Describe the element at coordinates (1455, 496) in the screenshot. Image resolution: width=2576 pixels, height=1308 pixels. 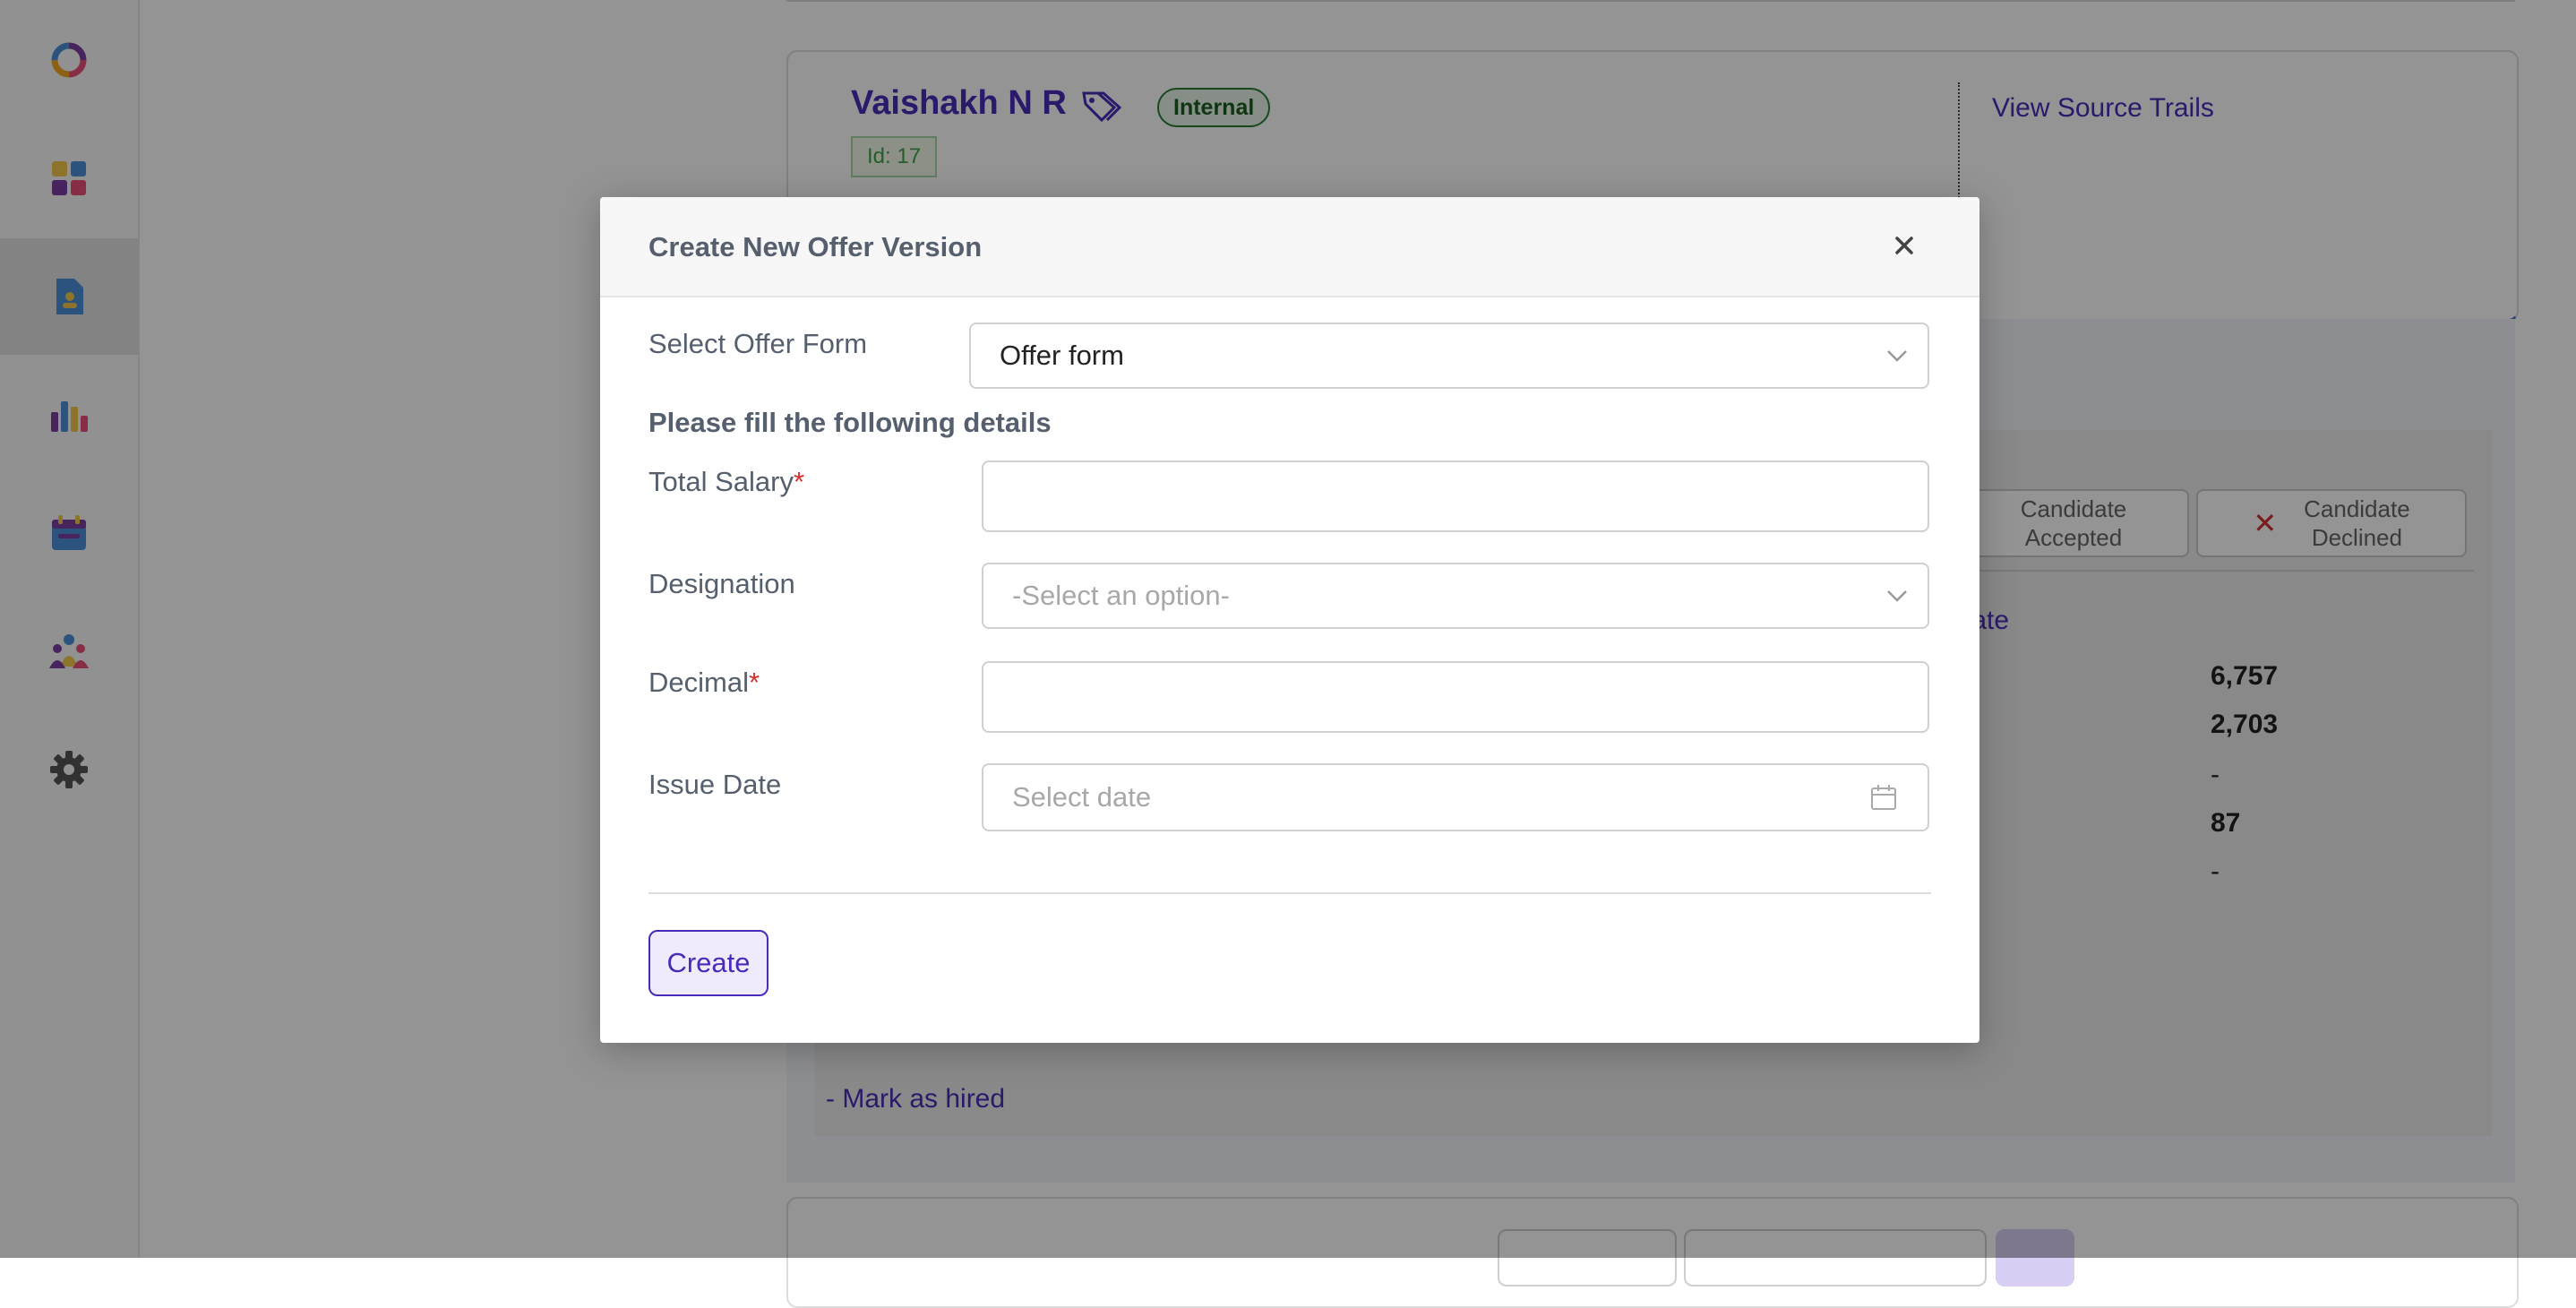
I see `total-salary-input` at that location.